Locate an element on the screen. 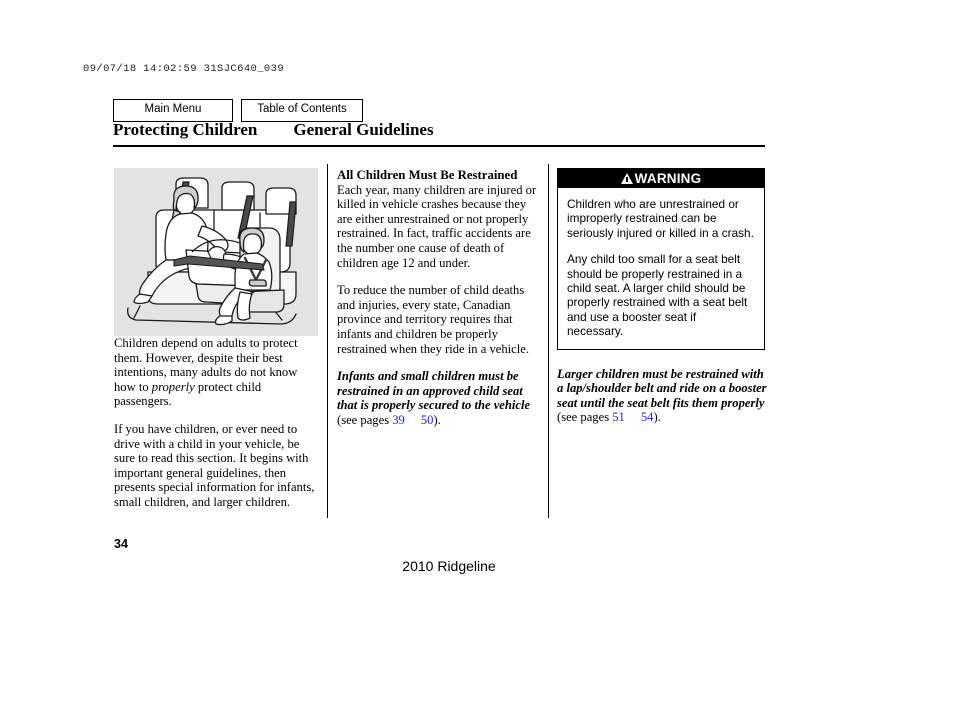 This screenshot has height=710, width=954. page-title: Protecting Children General Guidelines is located at coordinates (439, 130).